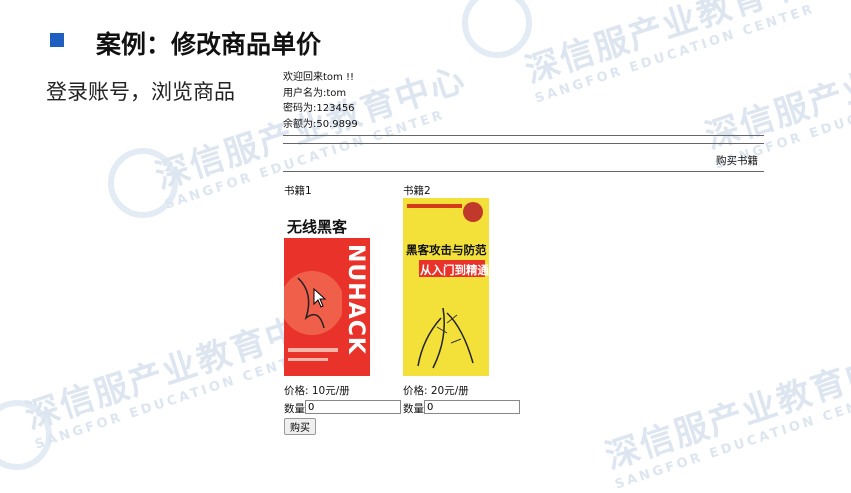 This screenshot has height=493, width=851. I want to click on book-2-cover-title: 黑客攻击与防范, so click(446, 250).